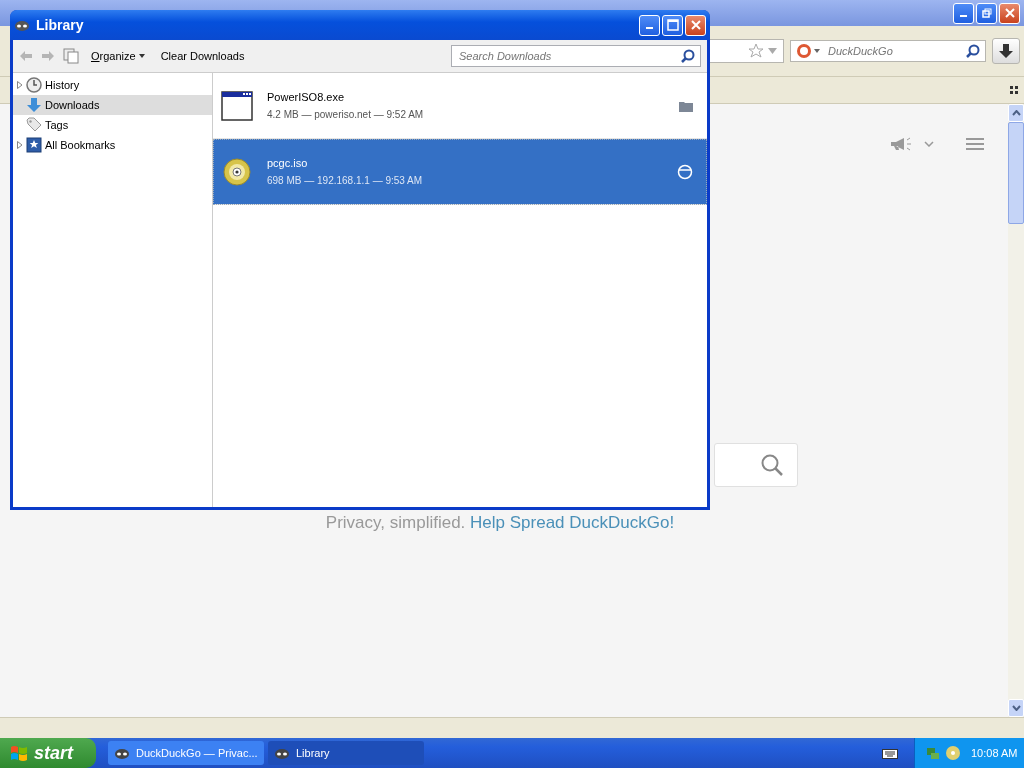 The image size is (1024, 768). I want to click on file-name: pcgc.iso, so click(288, 163).